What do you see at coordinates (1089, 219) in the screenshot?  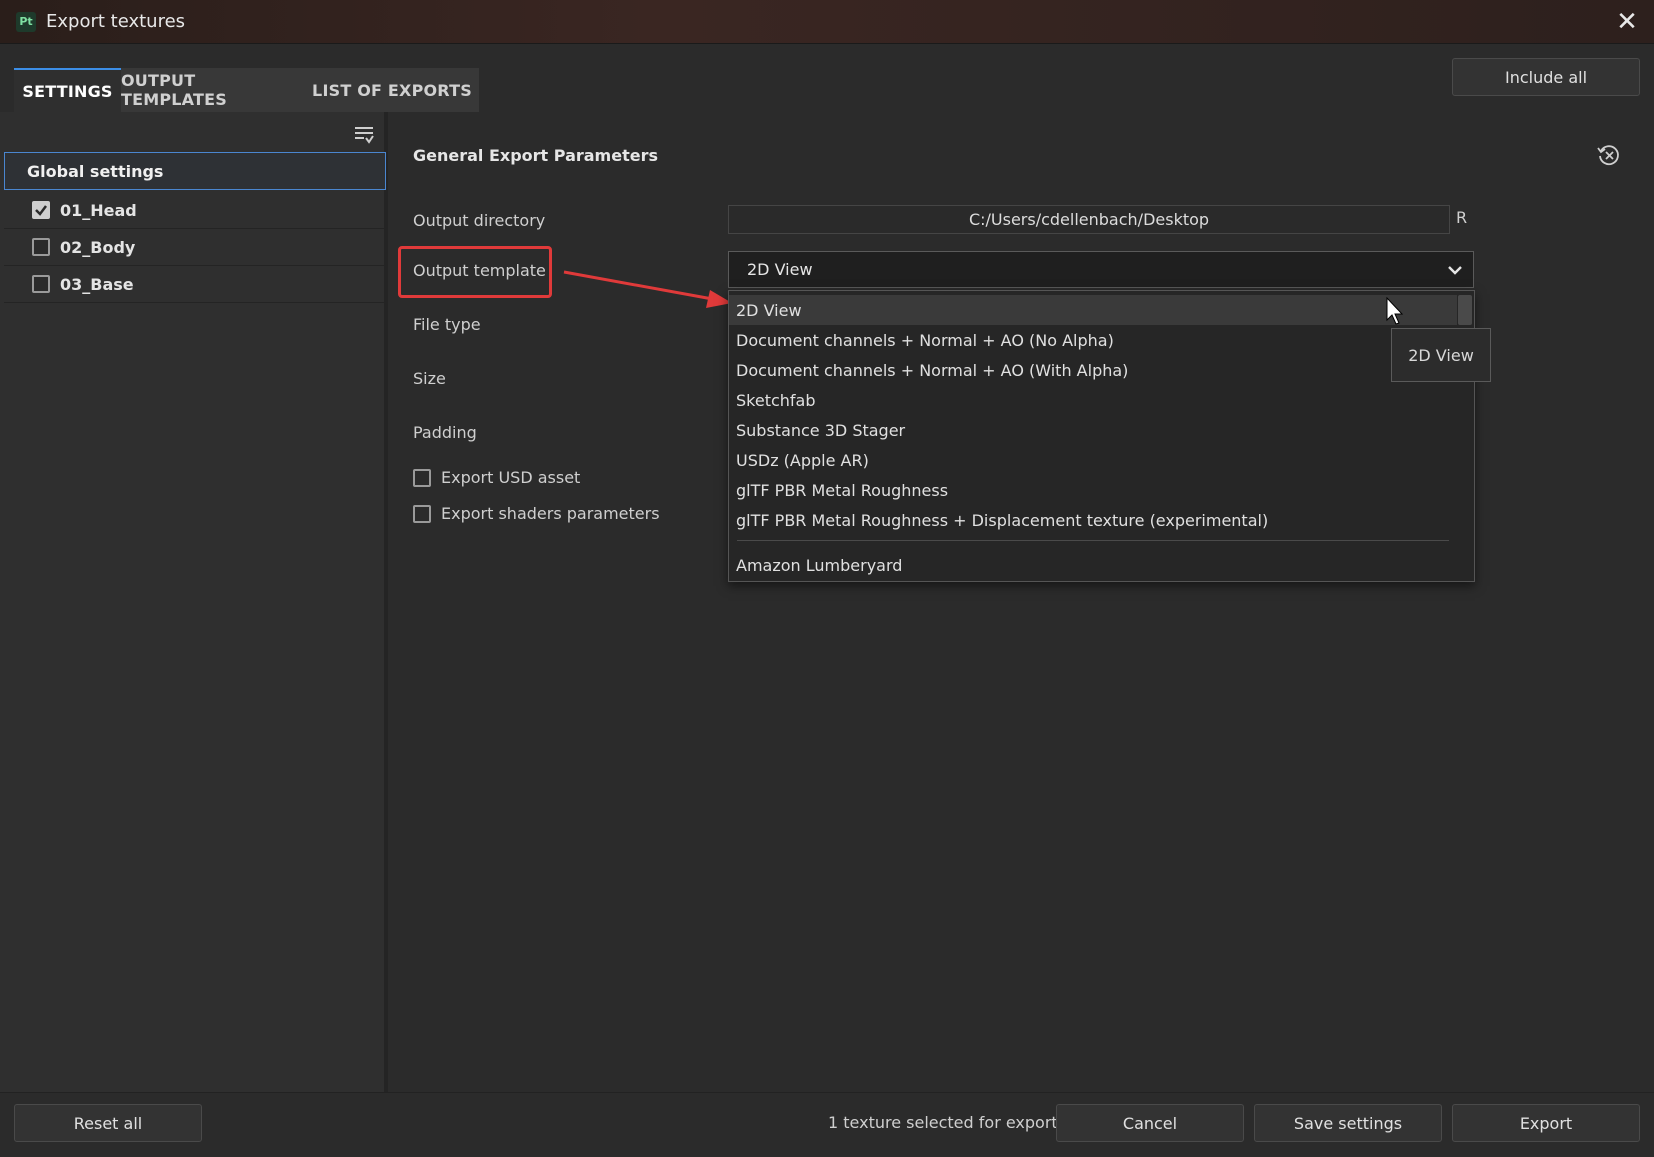 I see `output-directory-input: C:/Users/cdellenbach/Desktop` at bounding box center [1089, 219].